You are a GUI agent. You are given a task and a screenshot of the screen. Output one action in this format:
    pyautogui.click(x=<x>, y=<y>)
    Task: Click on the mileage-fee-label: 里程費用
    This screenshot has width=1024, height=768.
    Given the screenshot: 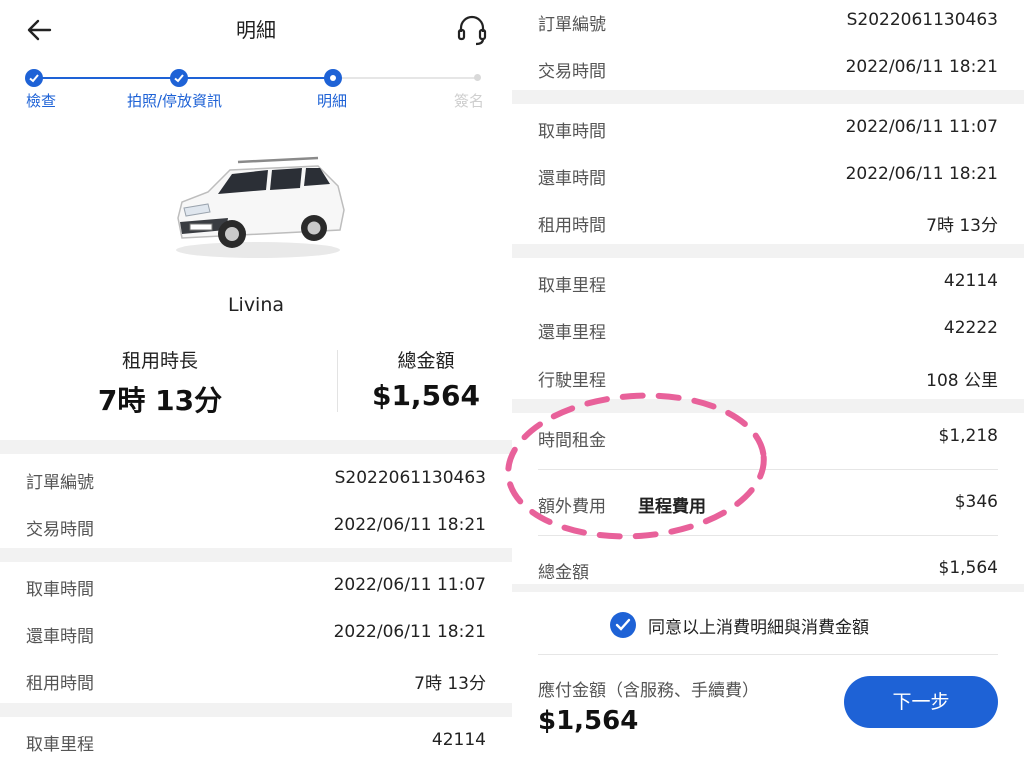 What is the action you would take?
    pyautogui.click(x=672, y=507)
    